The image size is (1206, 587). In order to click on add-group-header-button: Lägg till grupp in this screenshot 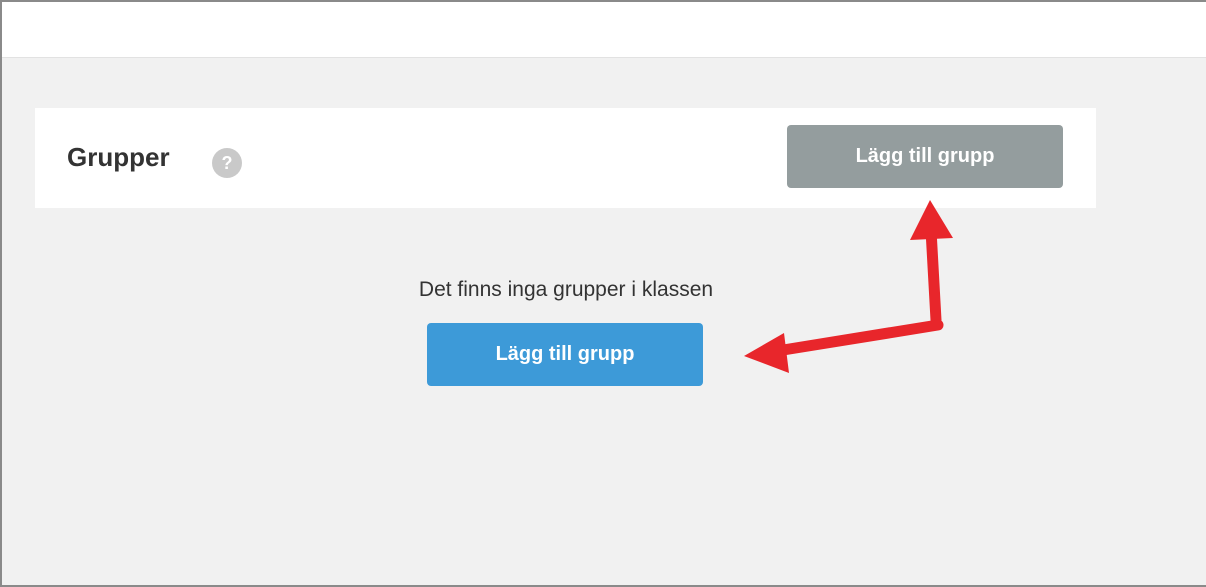, I will do `click(925, 156)`.